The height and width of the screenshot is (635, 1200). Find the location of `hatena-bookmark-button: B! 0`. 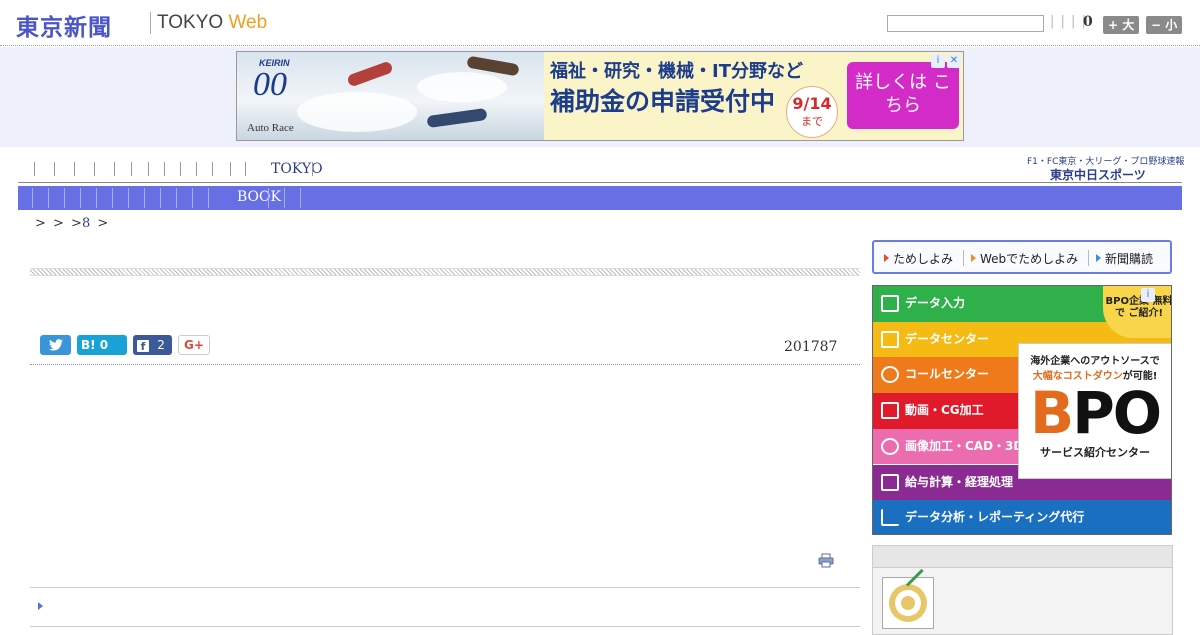

hatena-bookmark-button: B! 0 is located at coordinates (102, 345).